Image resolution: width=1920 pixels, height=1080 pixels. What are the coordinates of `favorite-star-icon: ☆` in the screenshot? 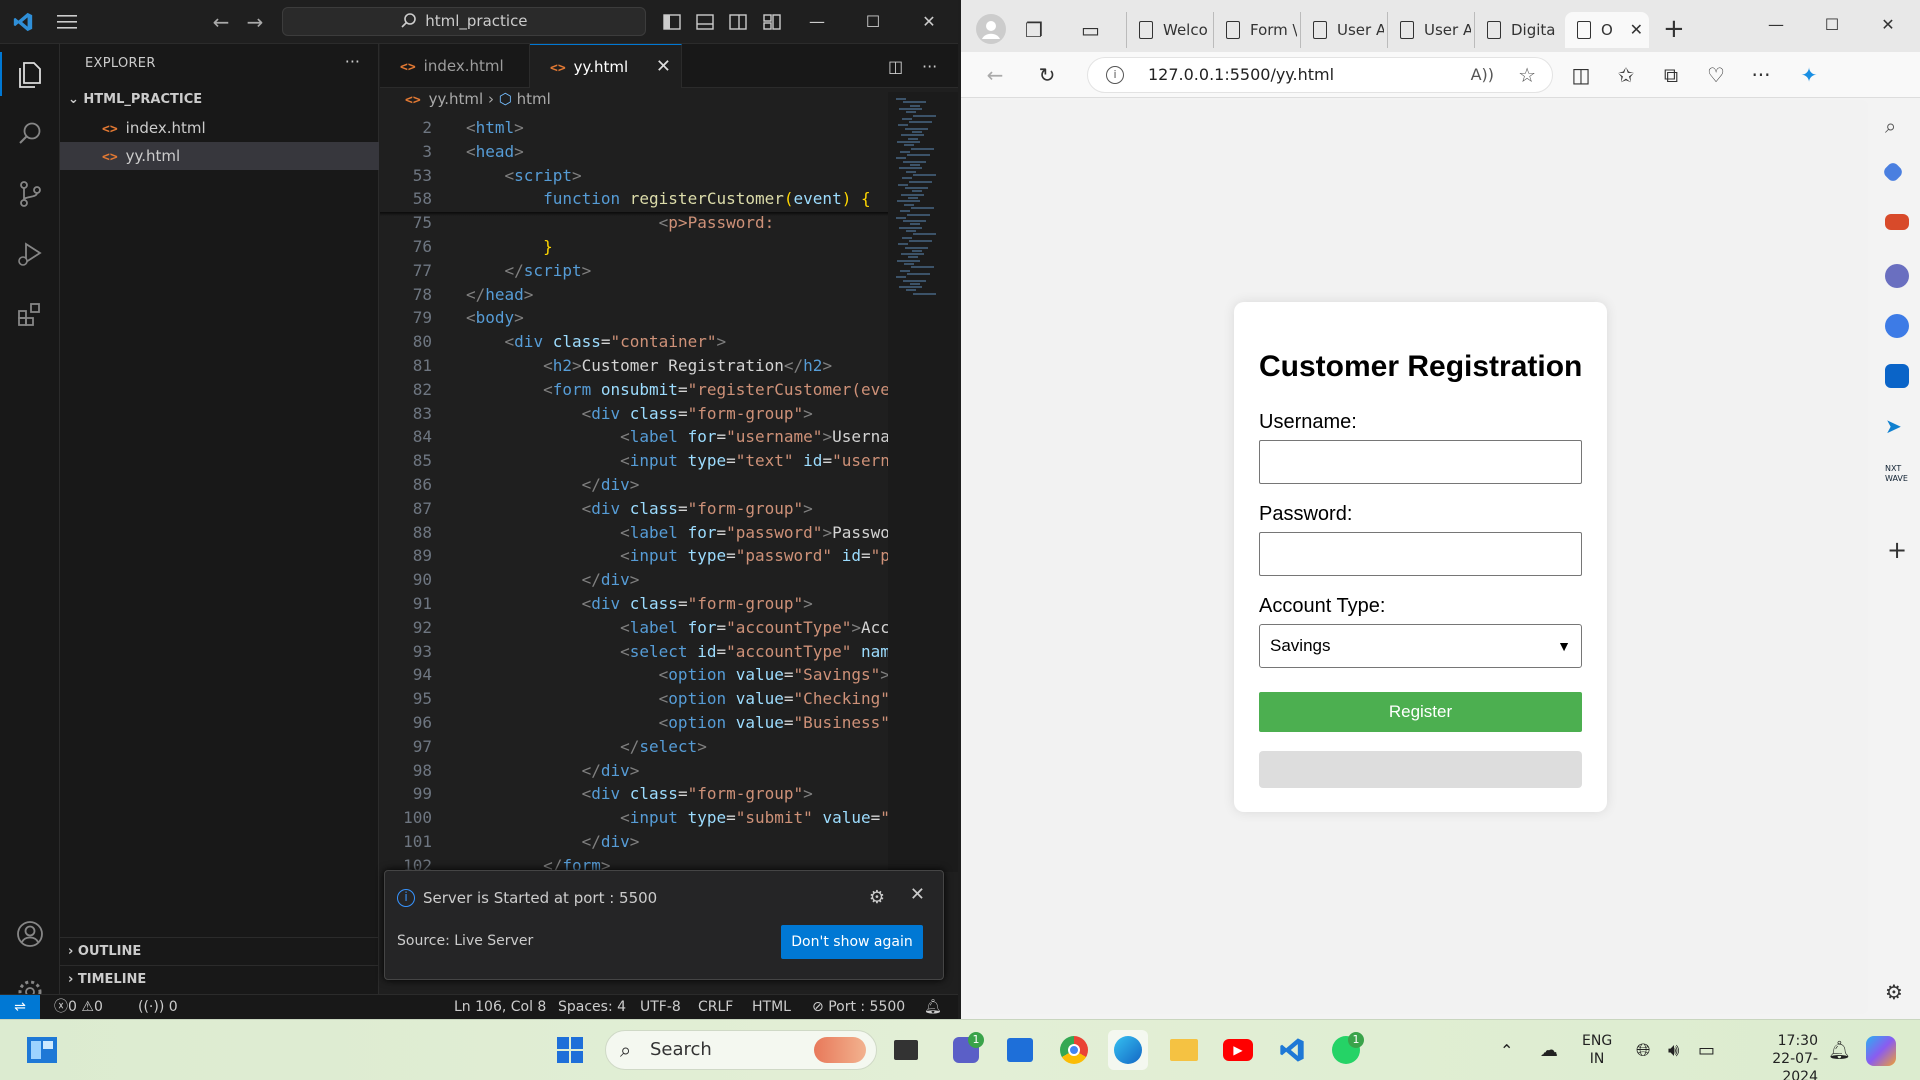 It's located at (1527, 75).